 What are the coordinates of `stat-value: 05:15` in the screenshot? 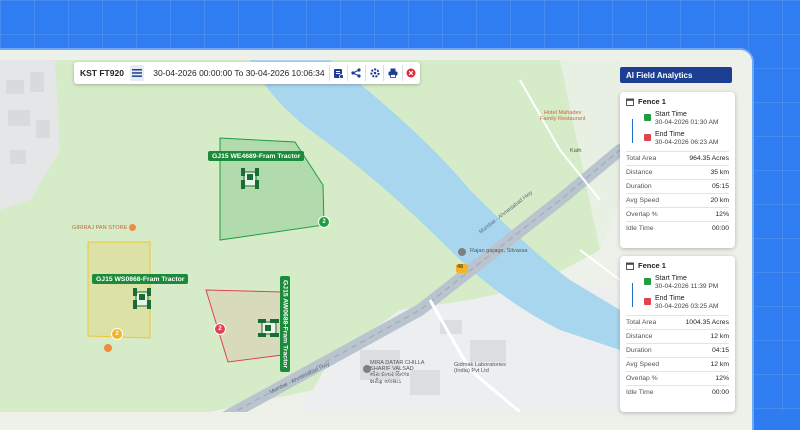 It's located at (720, 186).